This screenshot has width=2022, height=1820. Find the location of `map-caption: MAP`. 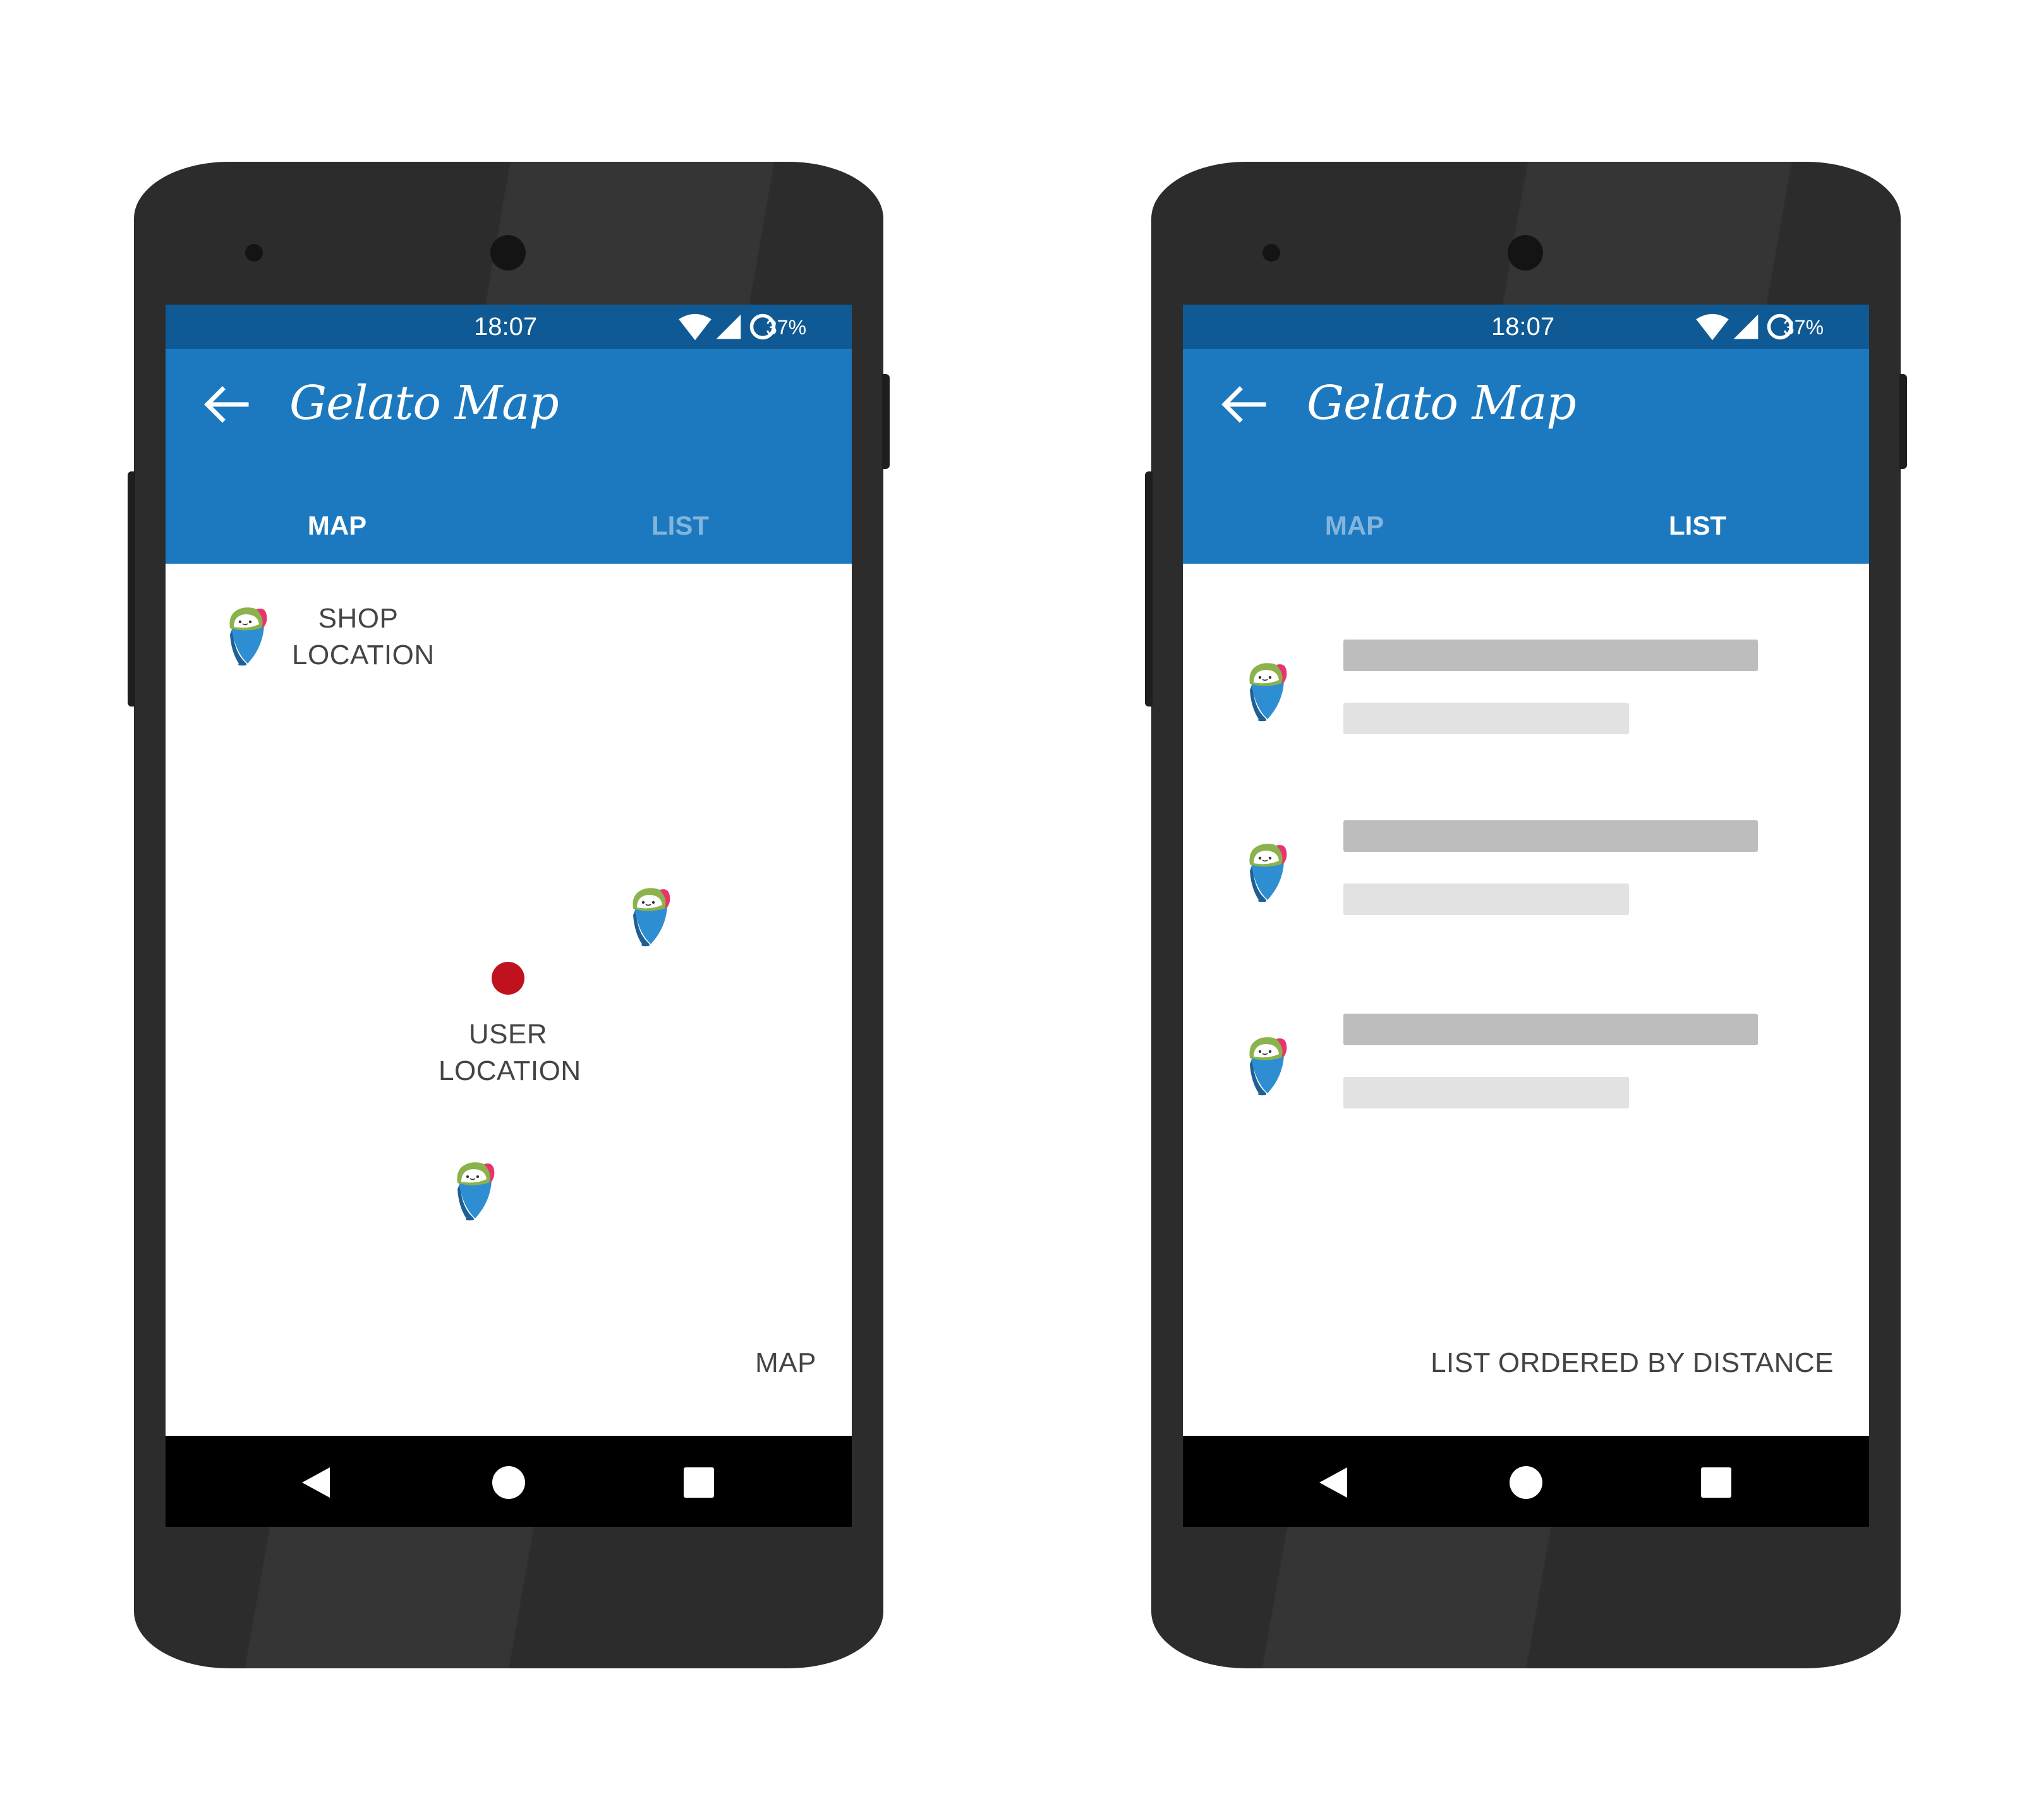

map-caption: MAP is located at coordinates (785, 1362).